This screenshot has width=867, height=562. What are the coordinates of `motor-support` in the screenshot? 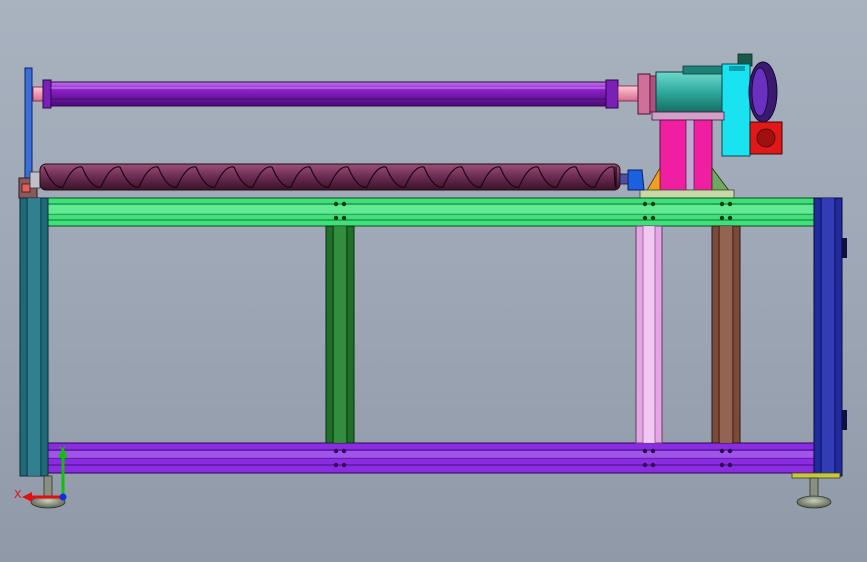 It's located at (687, 155).